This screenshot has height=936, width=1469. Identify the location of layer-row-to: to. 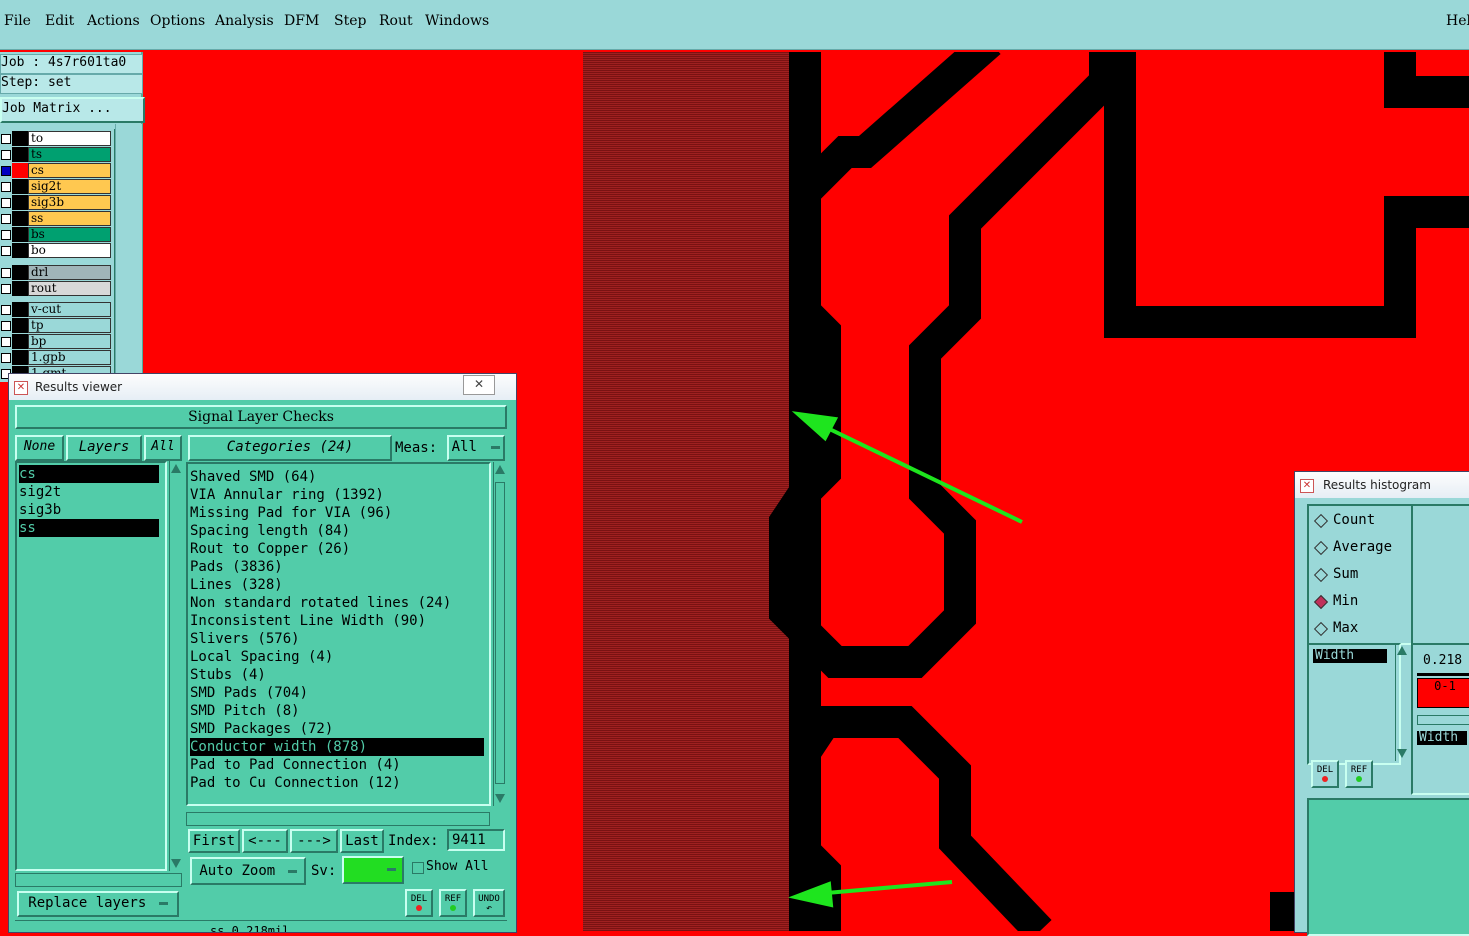
(56, 138).